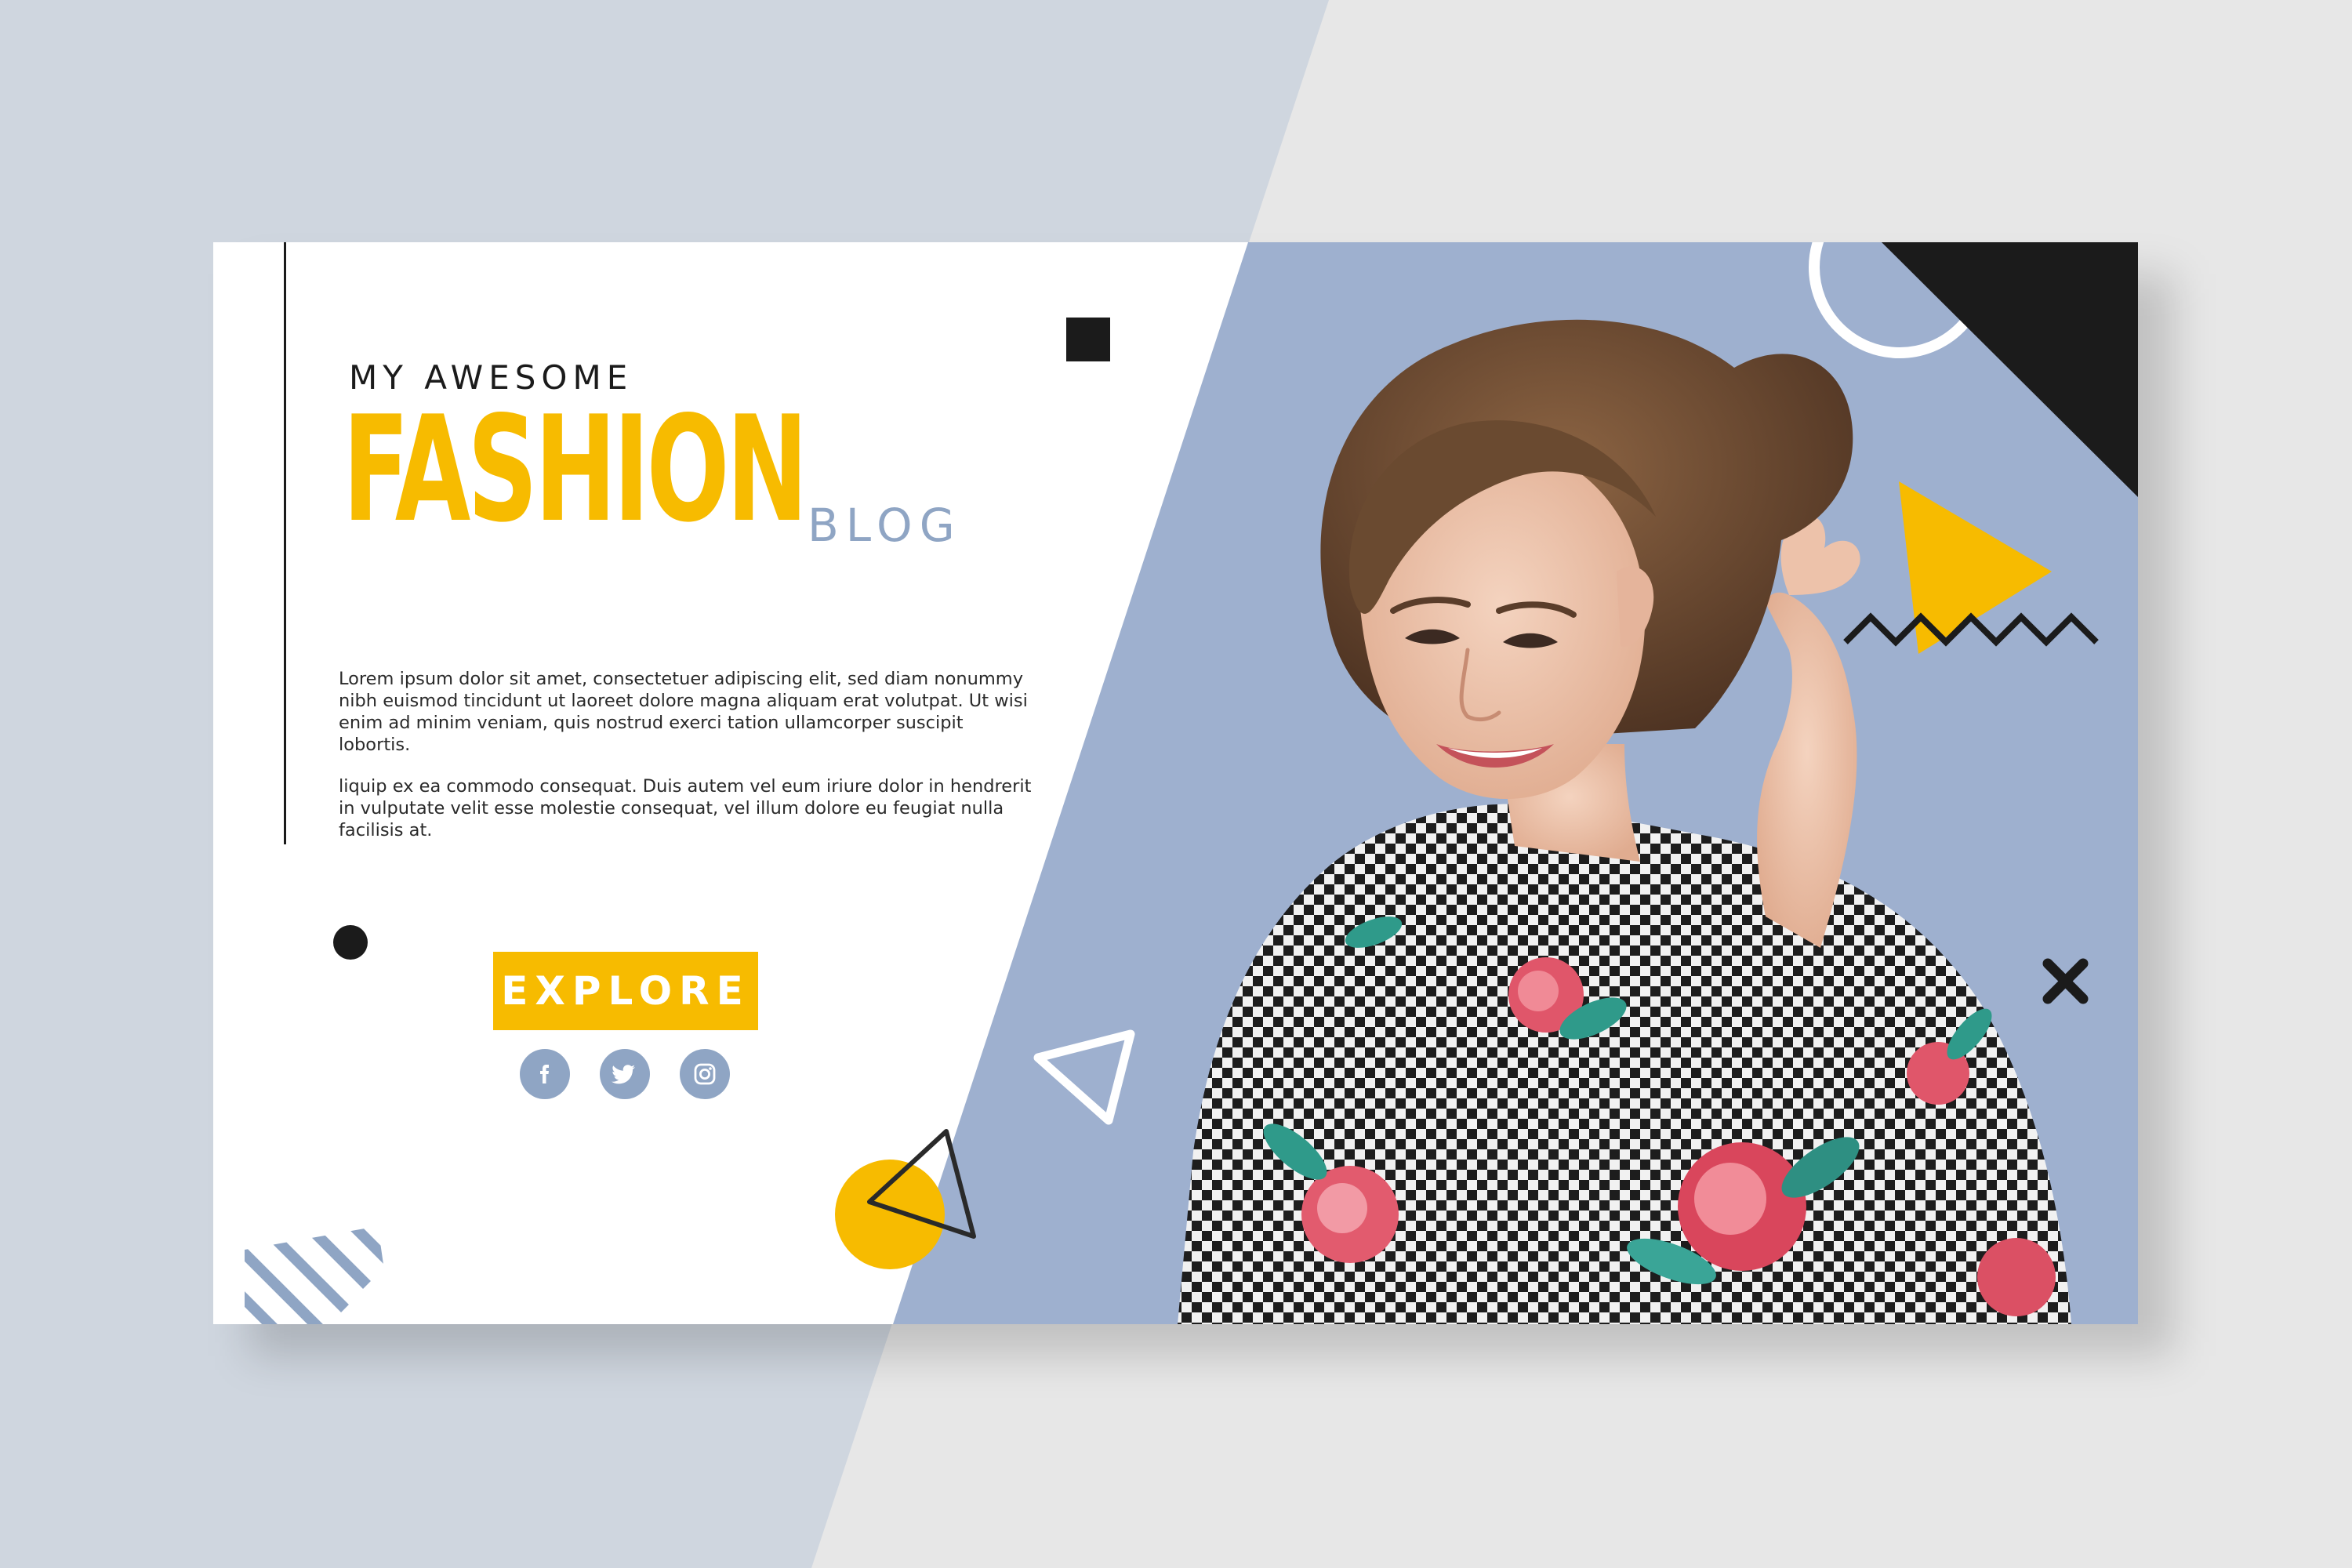 This screenshot has height=1568, width=2352. I want to click on striped-patch-decoration, so click(318, 1275).